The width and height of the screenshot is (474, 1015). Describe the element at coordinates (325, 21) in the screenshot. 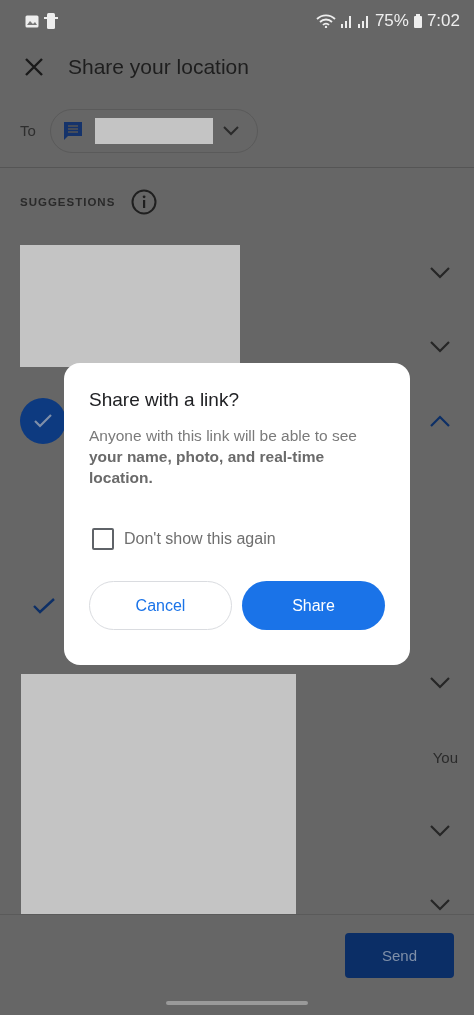

I see `wifi-icon` at that location.